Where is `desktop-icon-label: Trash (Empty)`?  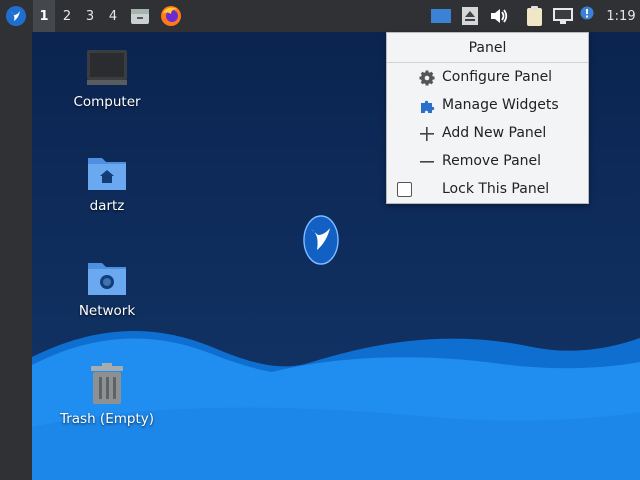 desktop-icon-label: Trash (Empty) is located at coordinates (107, 419).